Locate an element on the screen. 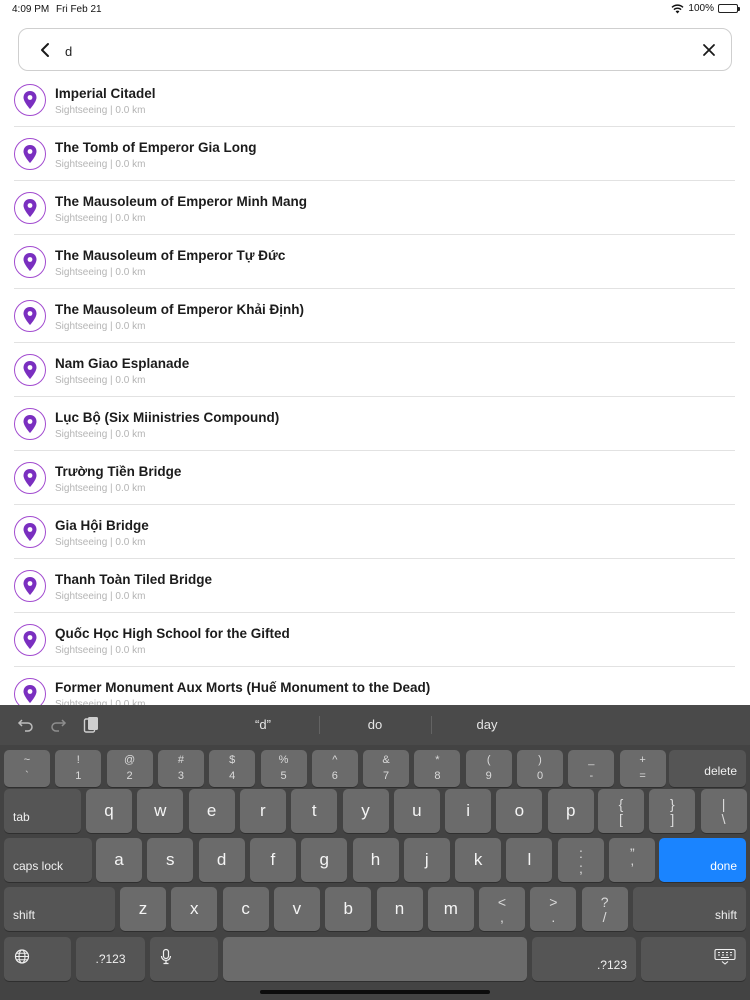 This screenshot has height=1000, width=750. key-y: y is located at coordinates (365, 811).